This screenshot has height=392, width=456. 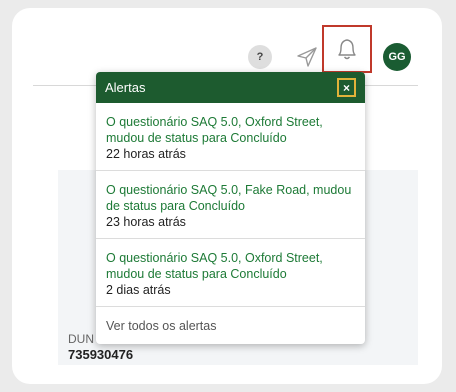 I want to click on view-all-alerts-link: Ver todos os alertas, so click(x=230, y=325).